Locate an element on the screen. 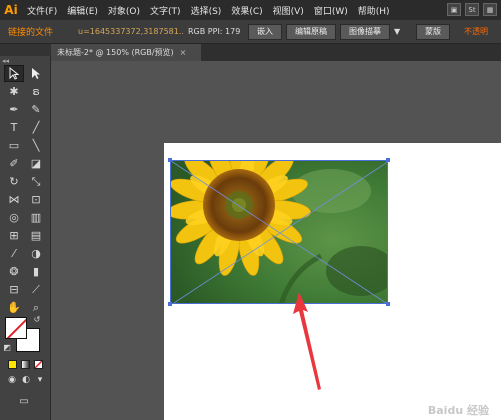 Image resolution: width=501 pixels, height=420 pixels. menu-type: 文字(T) is located at coordinates (165, 10).